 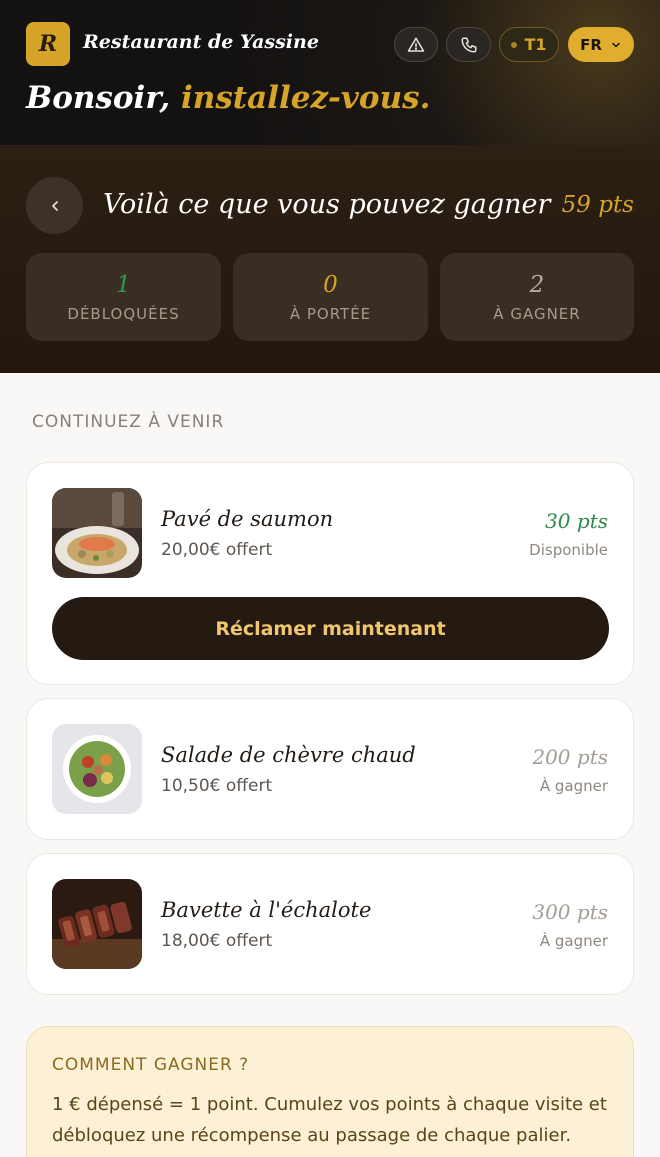 What do you see at coordinates (570, 757) in the screenshot?
I see `reward-points: 200 pts` at bounding box center [570, 757].